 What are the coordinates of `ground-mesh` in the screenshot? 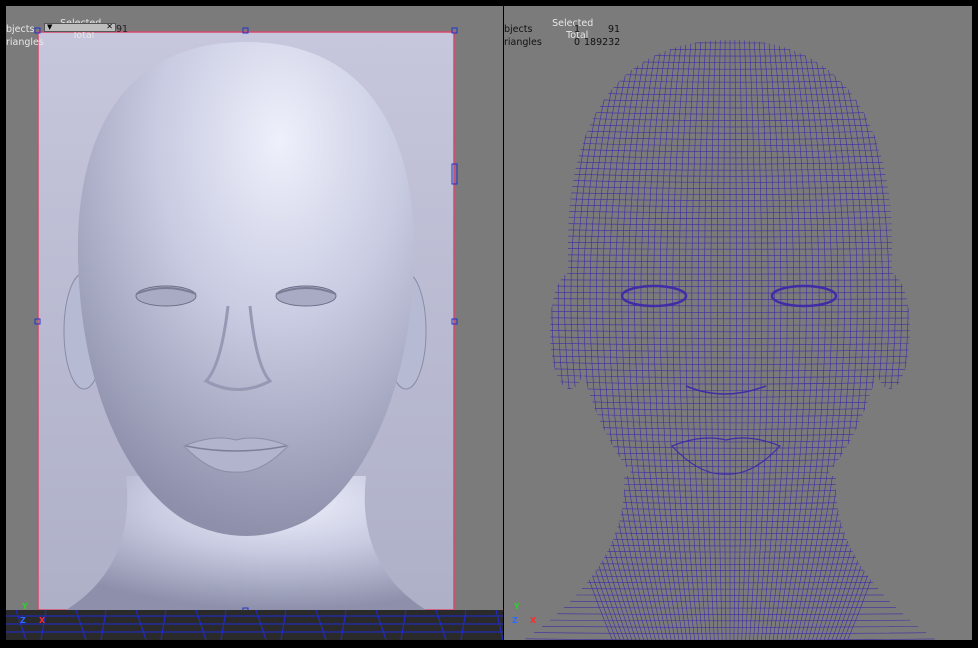 It's located at (254, 624).